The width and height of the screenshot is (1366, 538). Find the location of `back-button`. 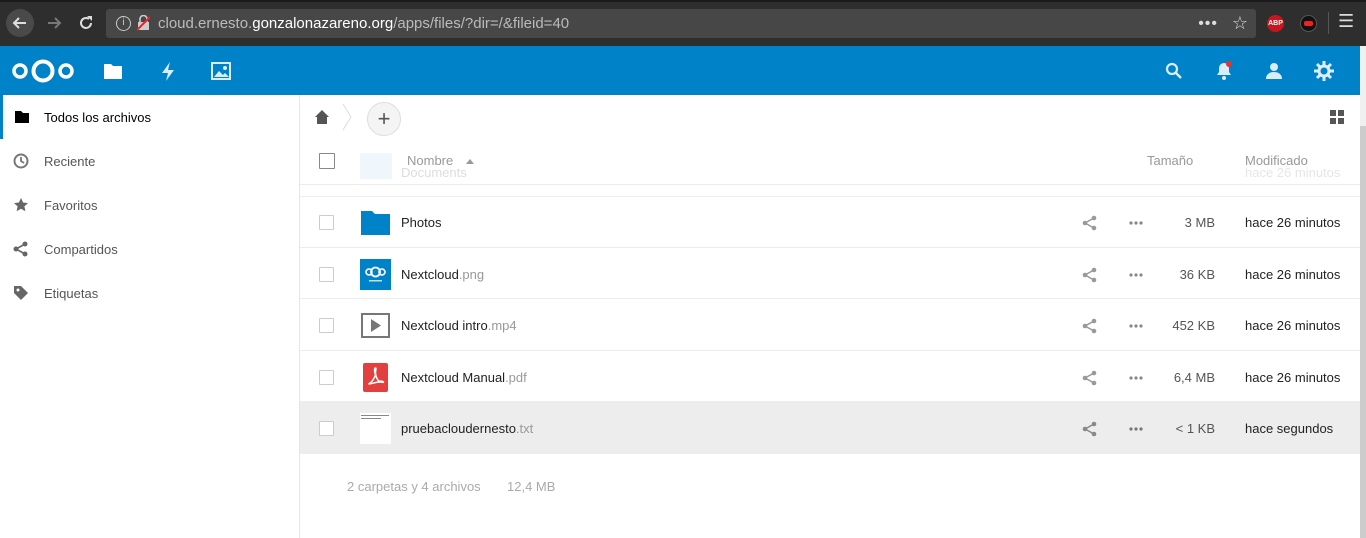

back-button is located at coordinates (20, 23).